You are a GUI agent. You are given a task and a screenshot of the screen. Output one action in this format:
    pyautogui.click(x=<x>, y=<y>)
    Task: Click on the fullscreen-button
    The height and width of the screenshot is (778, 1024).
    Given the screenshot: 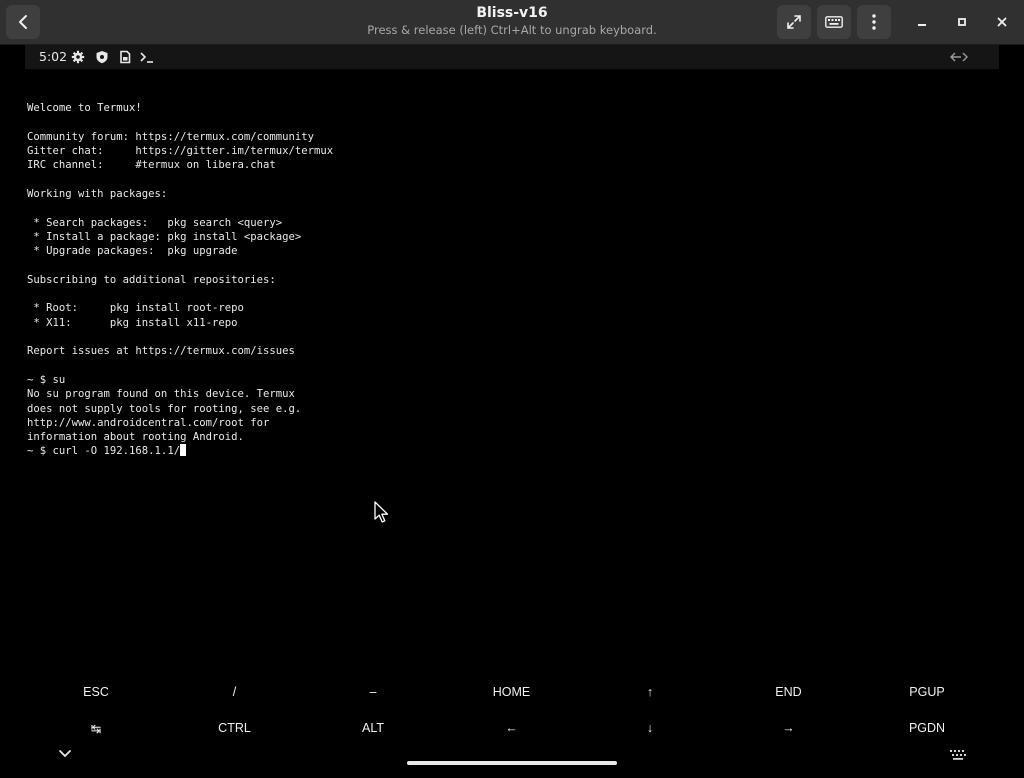 What is the action you would take?
    pyautogui.click(x=794, y=22)
    